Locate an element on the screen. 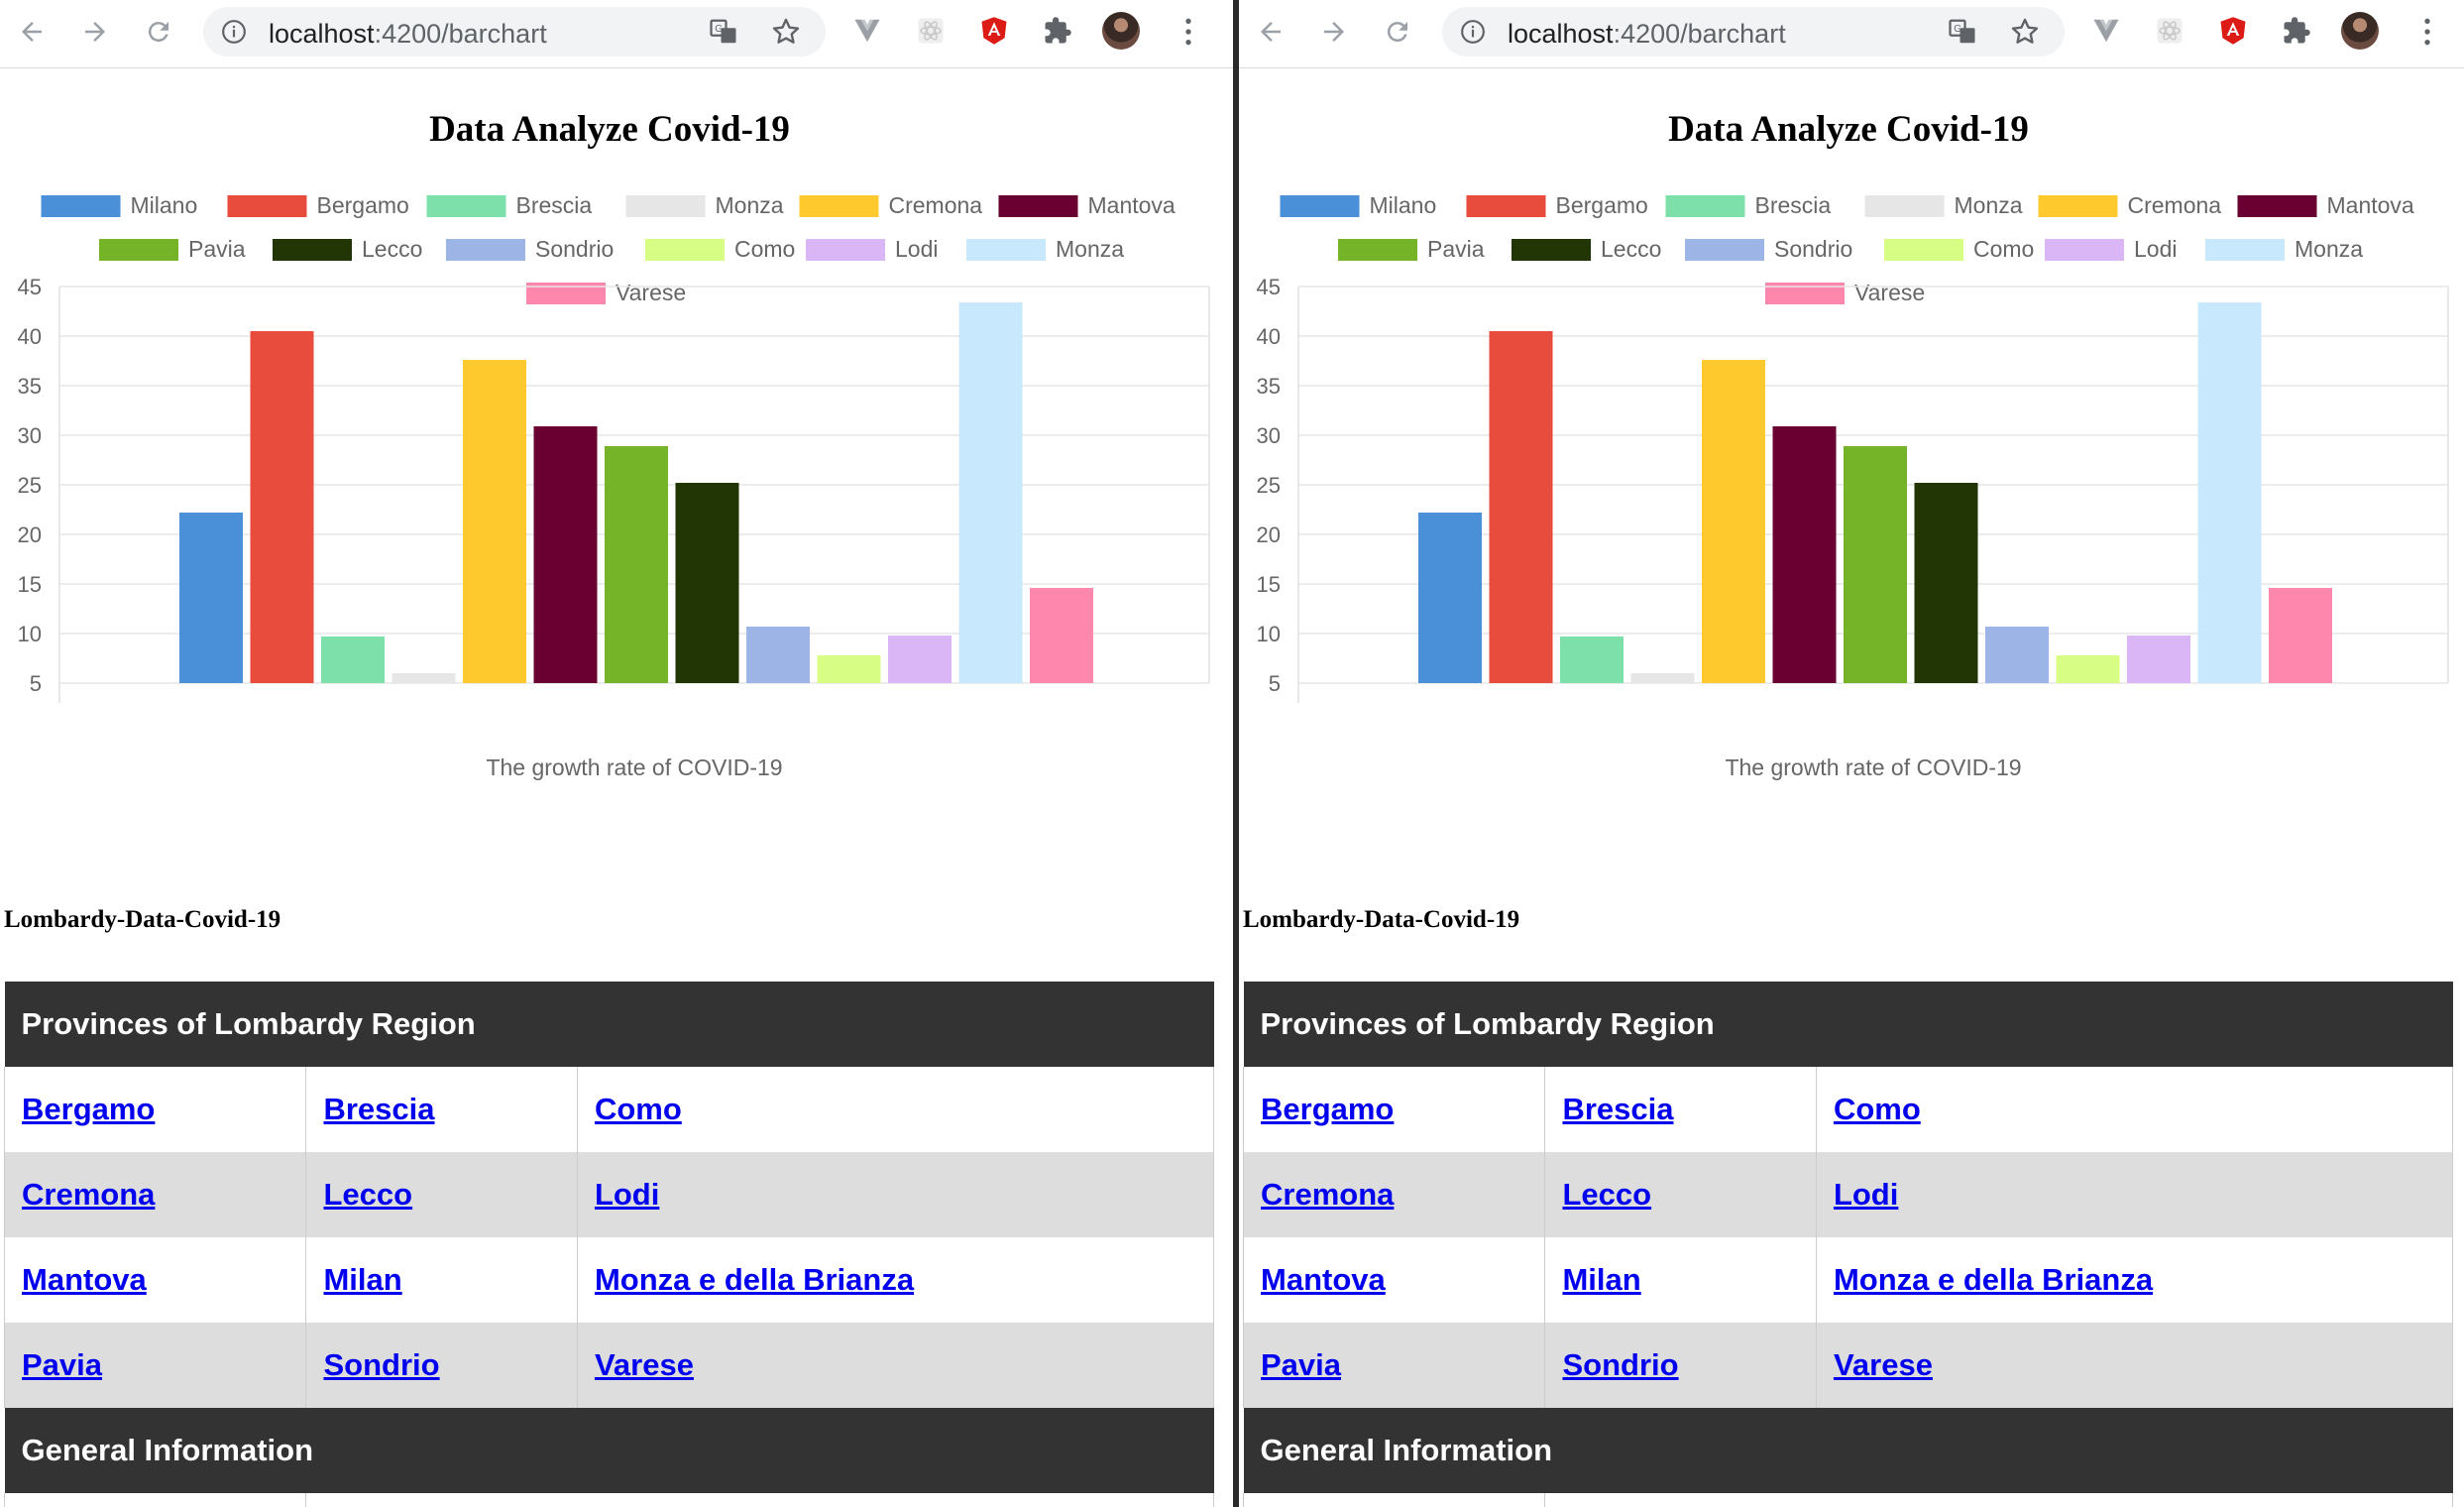  province-link: Como is located at coordinates (638, 1109).